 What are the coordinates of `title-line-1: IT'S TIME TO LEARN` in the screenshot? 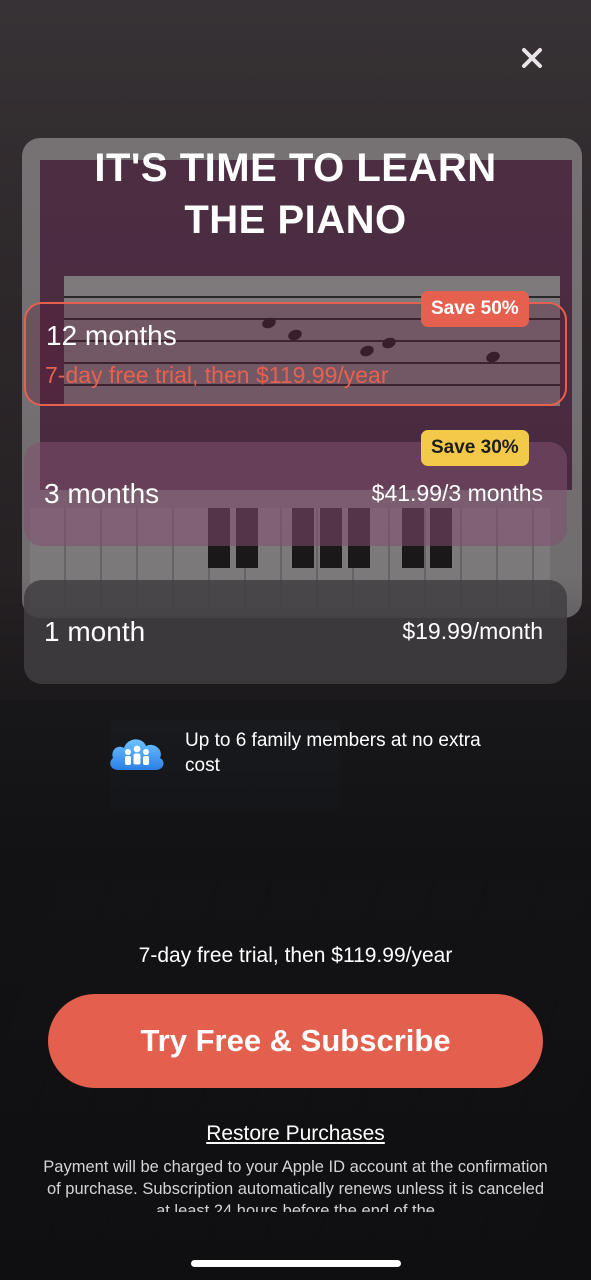 It's located at (295, 168).